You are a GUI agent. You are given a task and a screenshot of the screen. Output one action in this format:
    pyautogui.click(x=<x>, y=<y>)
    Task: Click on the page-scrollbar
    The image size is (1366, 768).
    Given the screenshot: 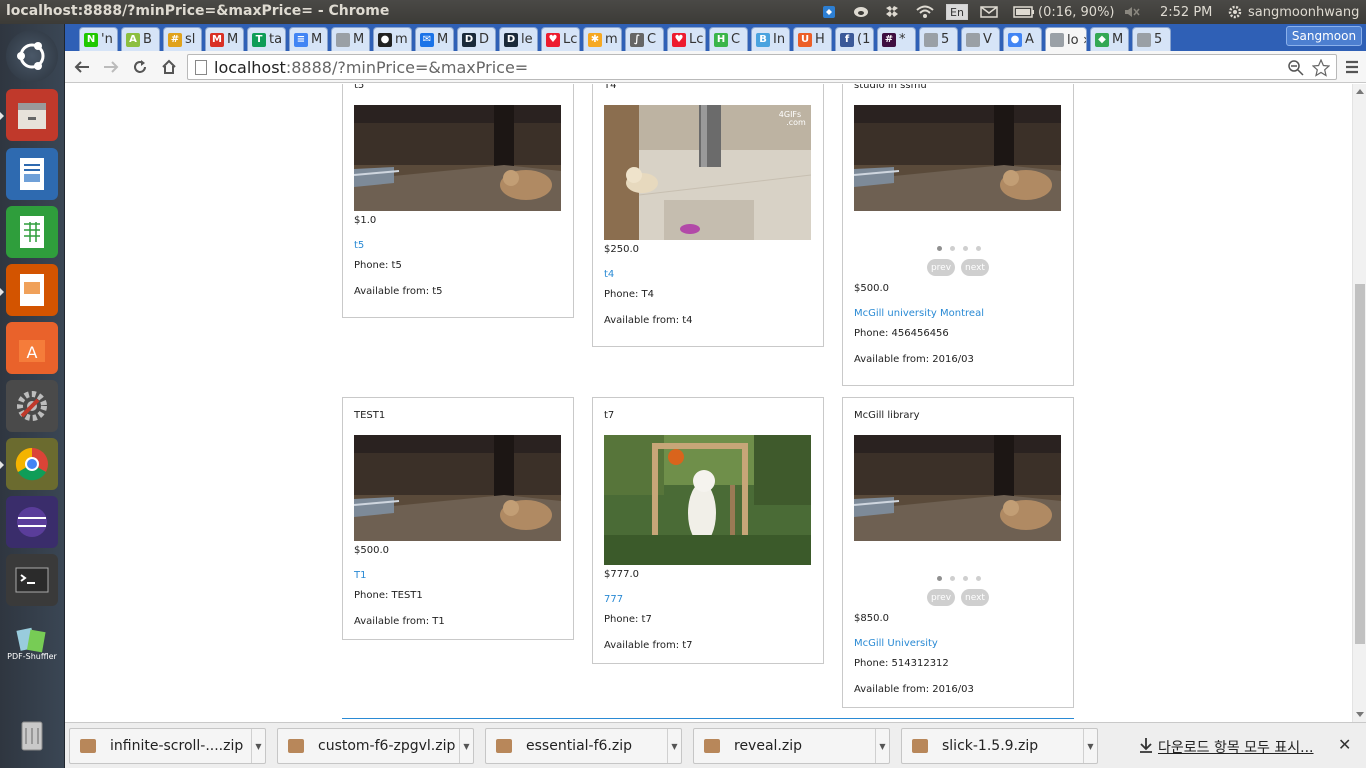 What is the action you would take?
    pyautogui.click(x=1359, y=403)
    